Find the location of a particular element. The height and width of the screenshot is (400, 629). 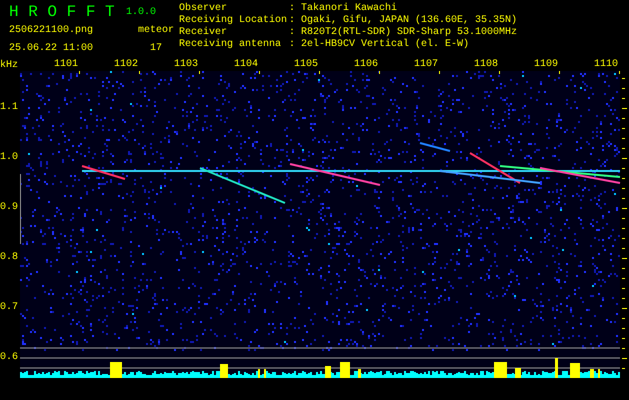

x-tick-label: 1105 is located at coordinates (305, 65).